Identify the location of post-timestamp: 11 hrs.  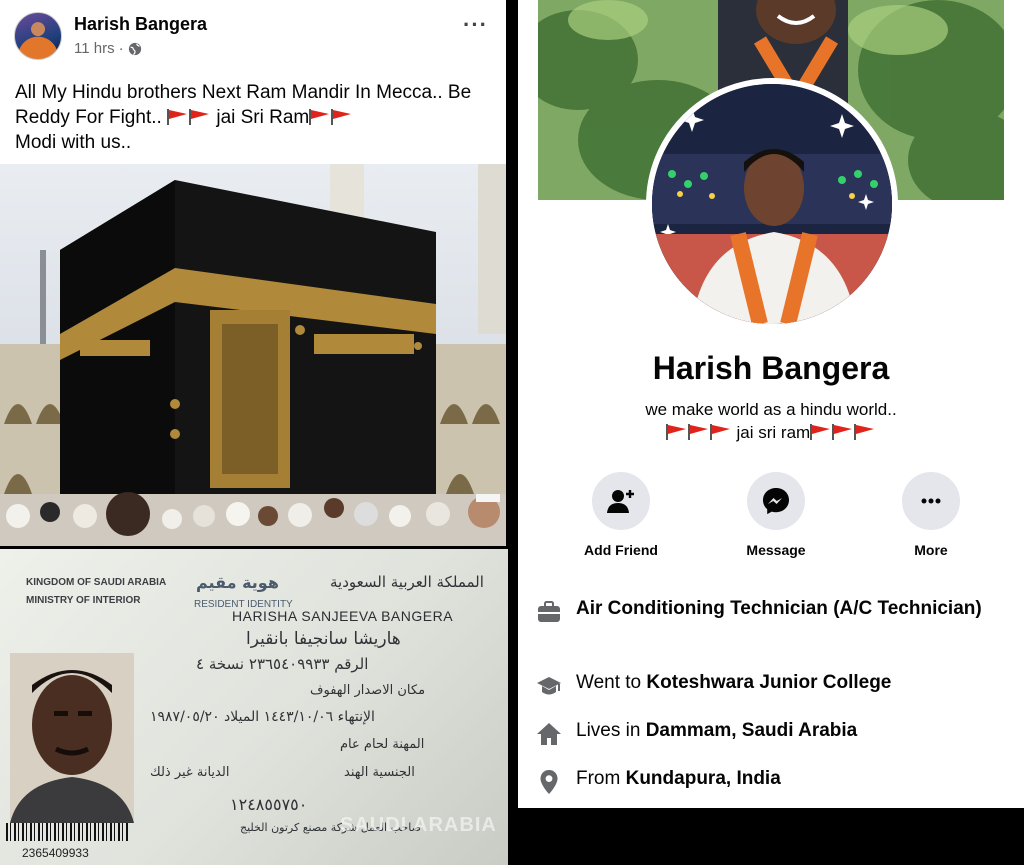
(94, 48).